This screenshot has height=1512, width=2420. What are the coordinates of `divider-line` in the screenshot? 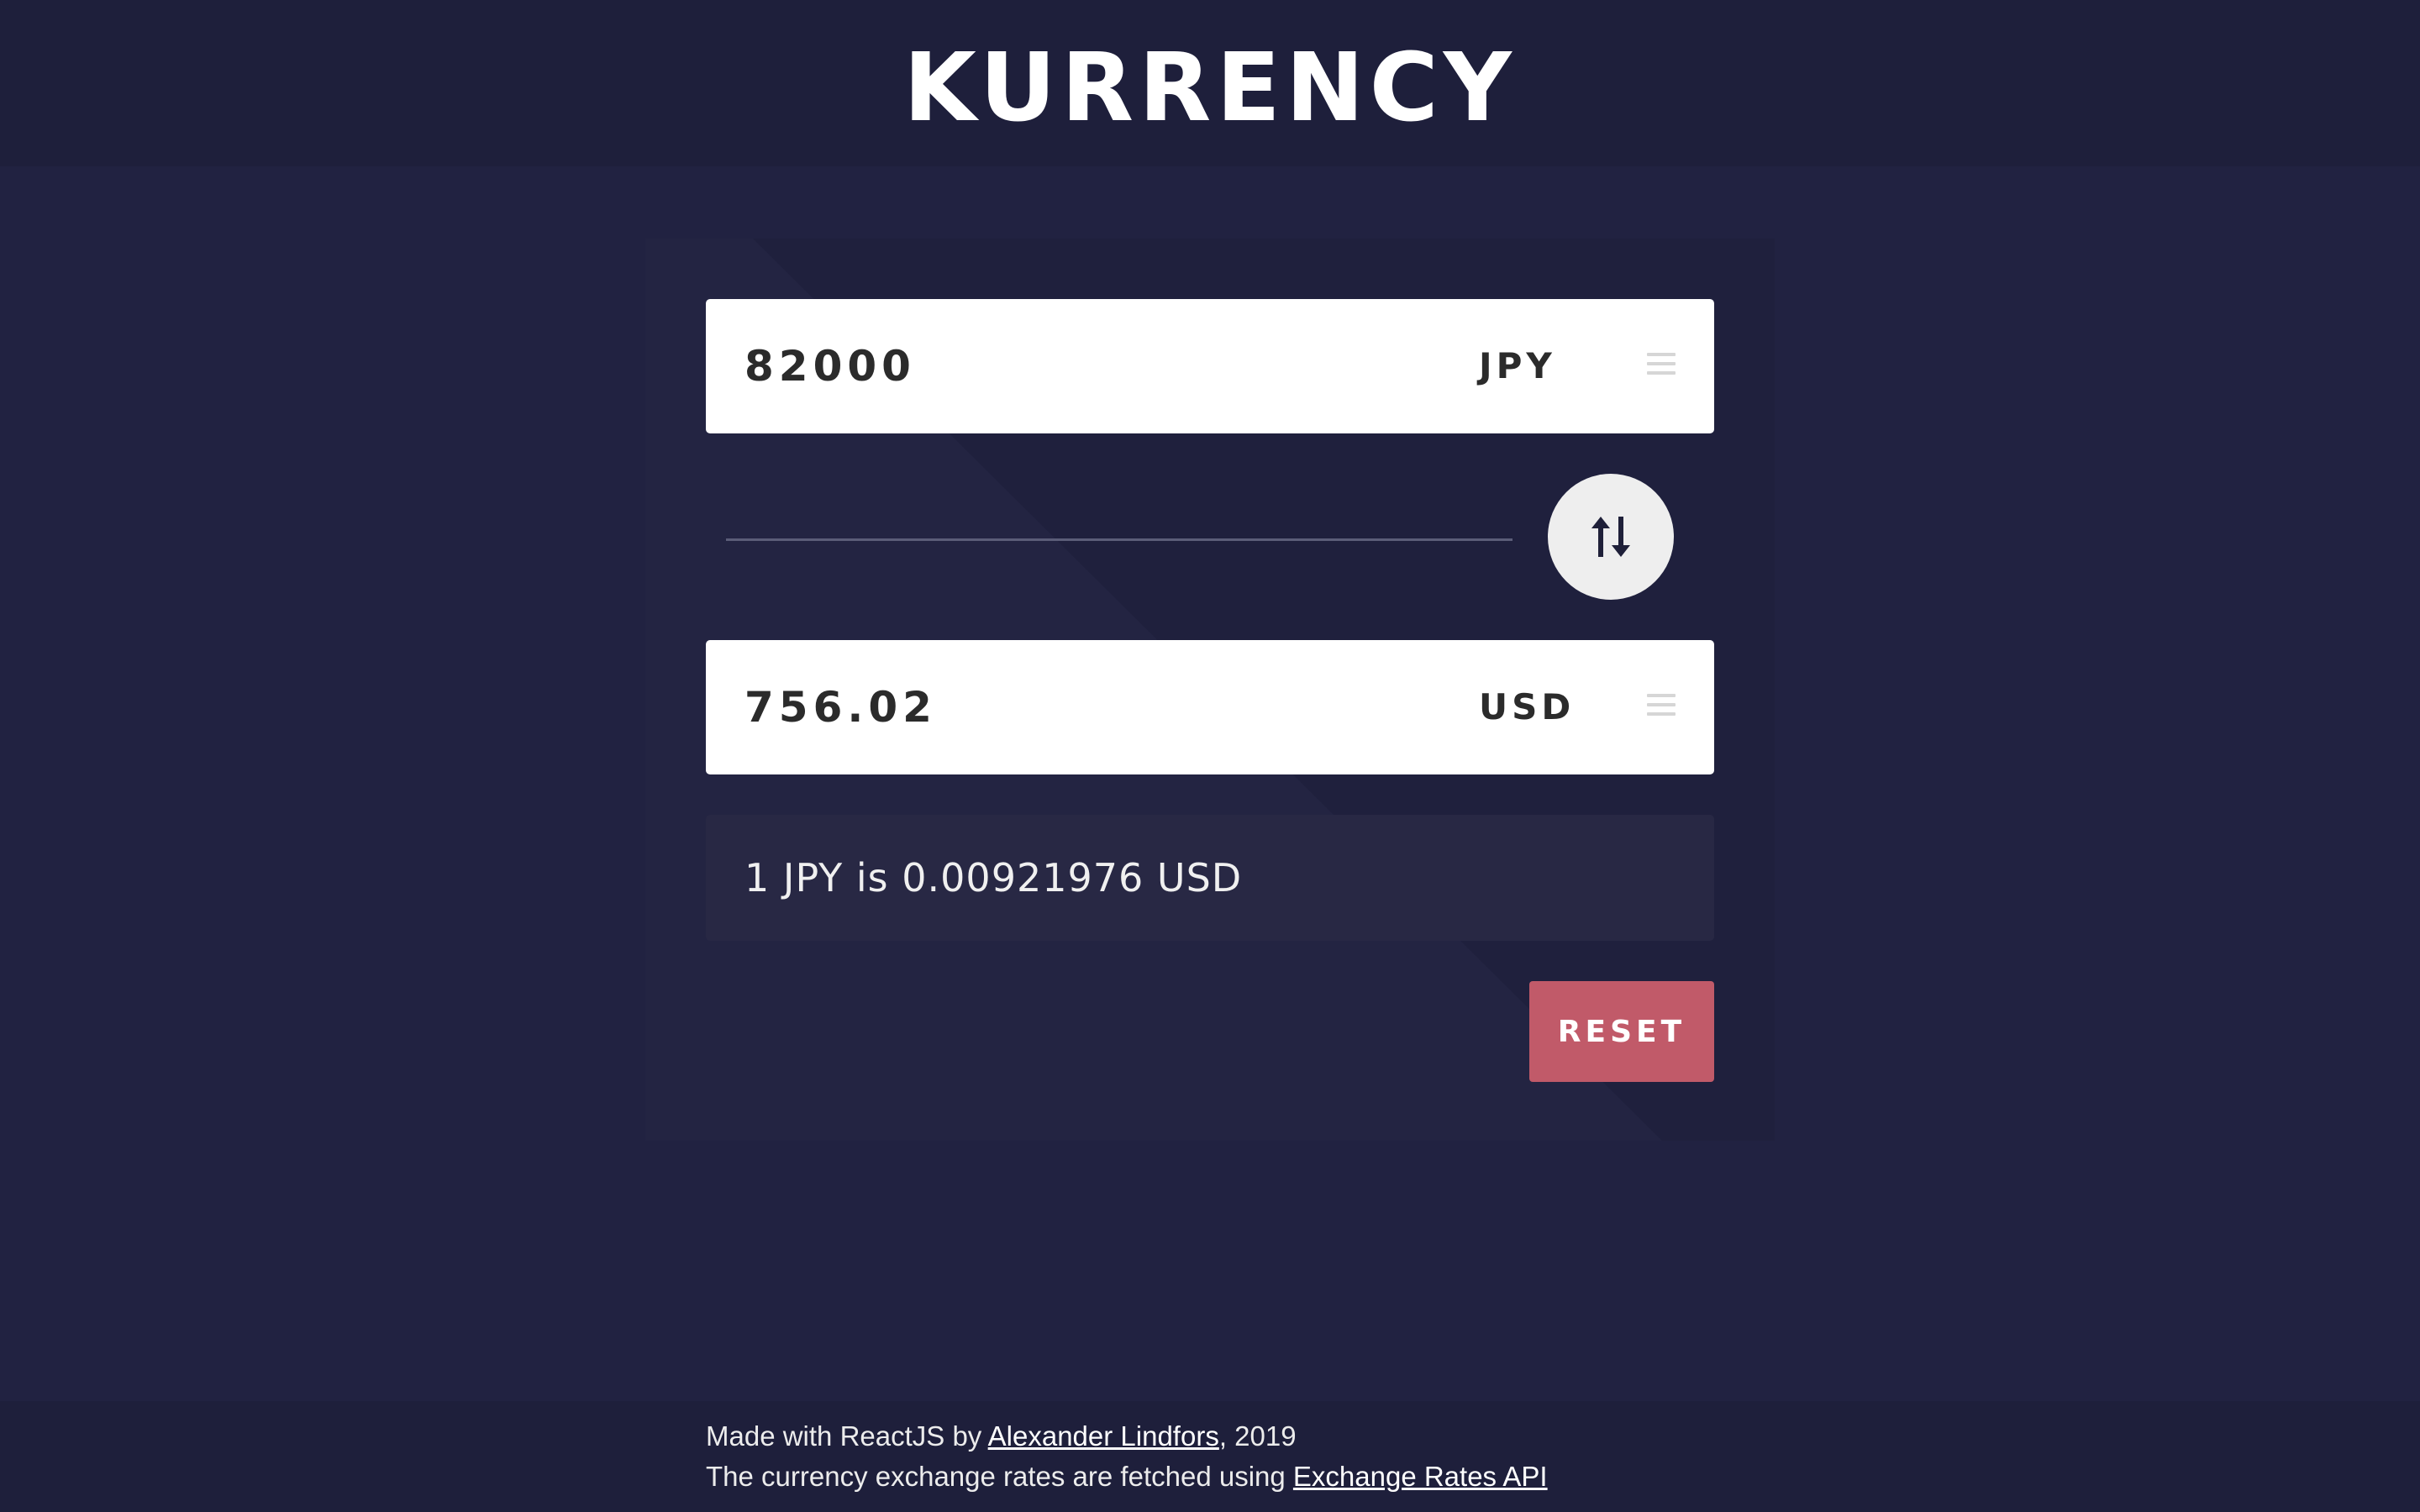 It's located at (1119, 539).